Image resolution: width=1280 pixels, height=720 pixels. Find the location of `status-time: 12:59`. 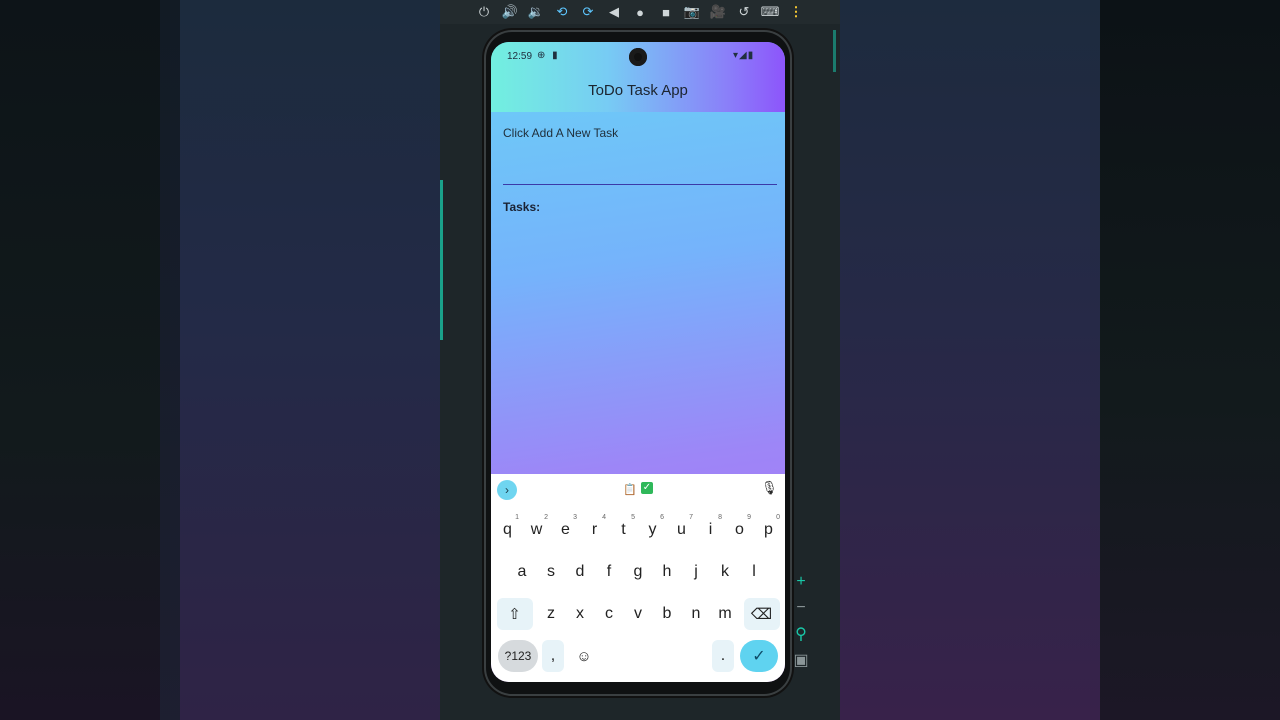

status-time: 12:59 is located at coordinates (520, 56).